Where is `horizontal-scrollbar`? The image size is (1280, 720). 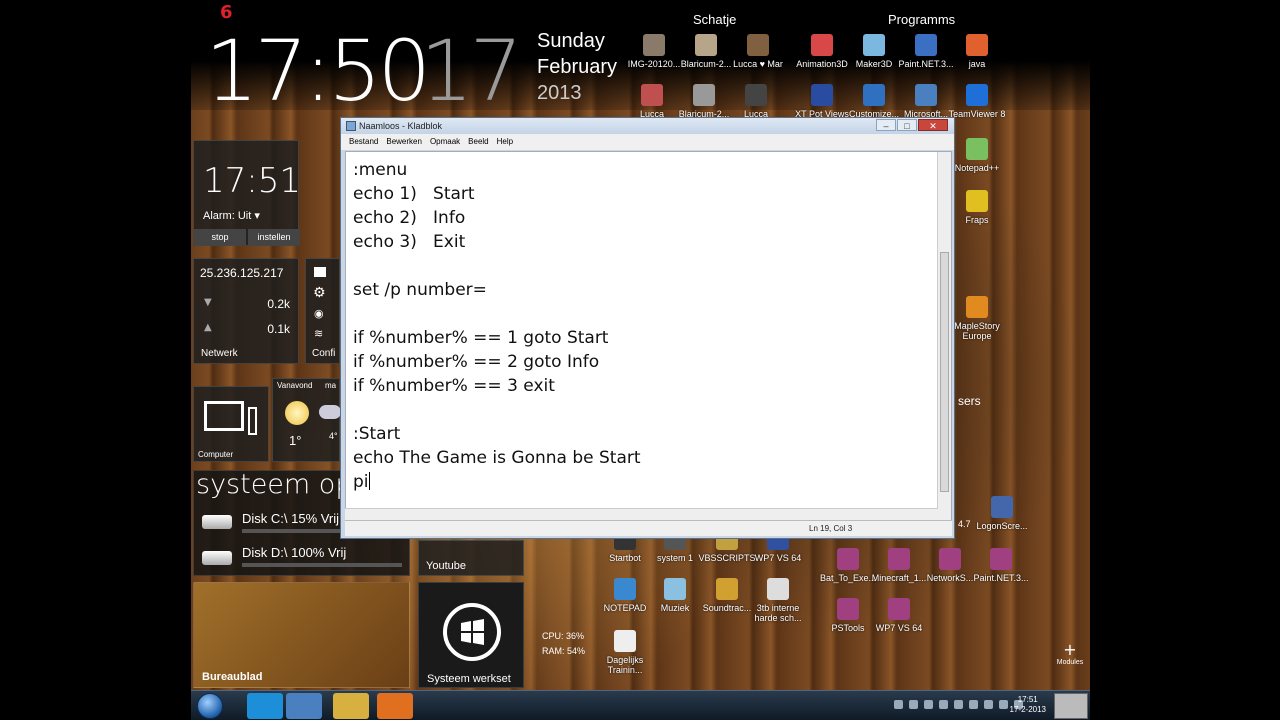
horizontal-scrollbar is located at coordinates (641, 514).